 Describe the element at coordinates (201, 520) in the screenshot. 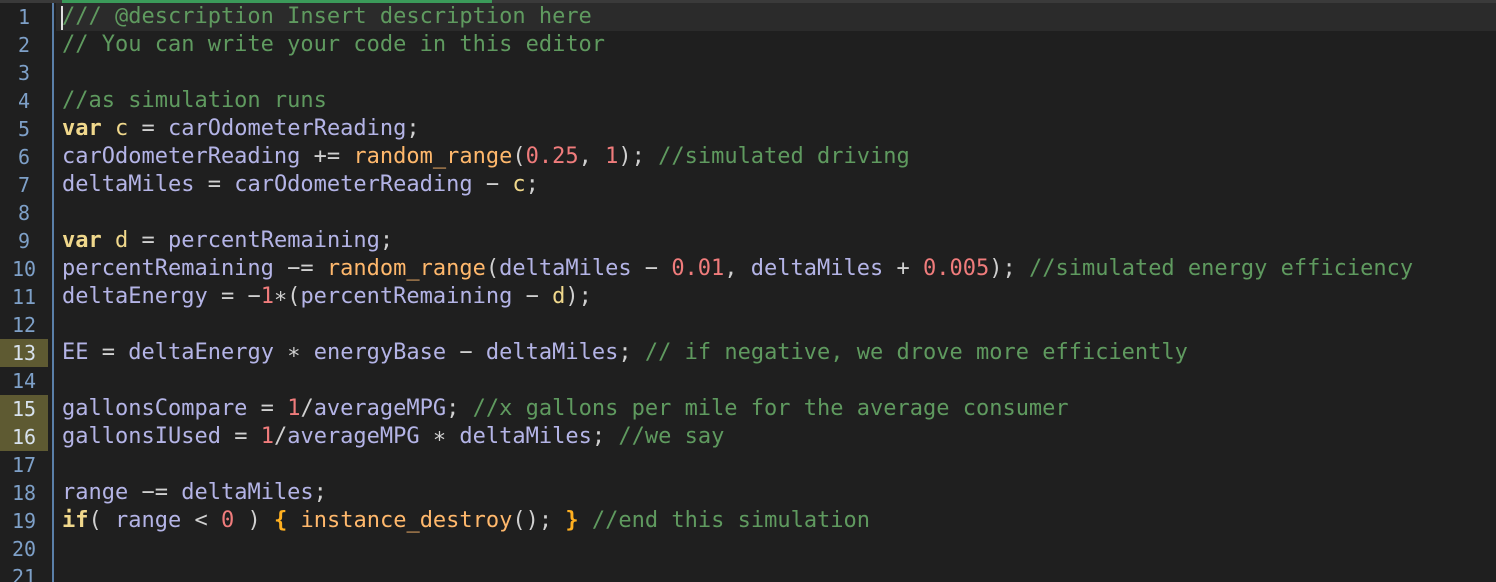

I see `operator-token: <` at that location.